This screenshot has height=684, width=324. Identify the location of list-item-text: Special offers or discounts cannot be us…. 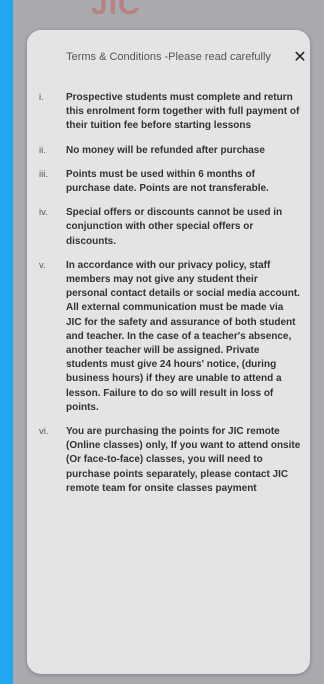
(174, 227).